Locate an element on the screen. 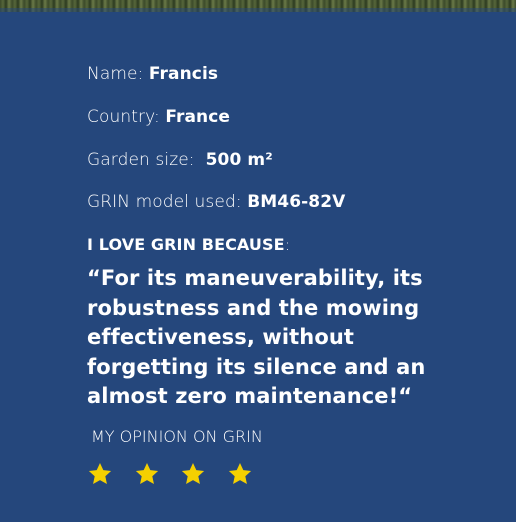  name-value: Francis is located at coordinates (183, 74).